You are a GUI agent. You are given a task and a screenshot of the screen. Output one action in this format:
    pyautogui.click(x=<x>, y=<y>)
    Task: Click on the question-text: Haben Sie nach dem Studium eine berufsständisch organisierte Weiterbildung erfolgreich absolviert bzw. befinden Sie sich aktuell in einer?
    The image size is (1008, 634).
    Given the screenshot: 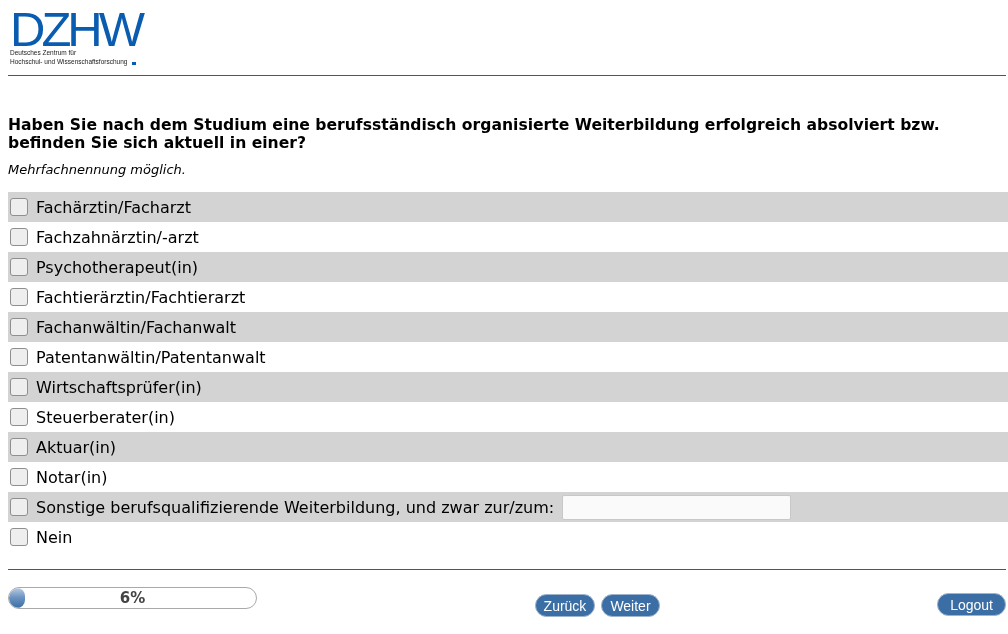 What is the action you would take?
    pyautogui.click(x=474, y=134)
    